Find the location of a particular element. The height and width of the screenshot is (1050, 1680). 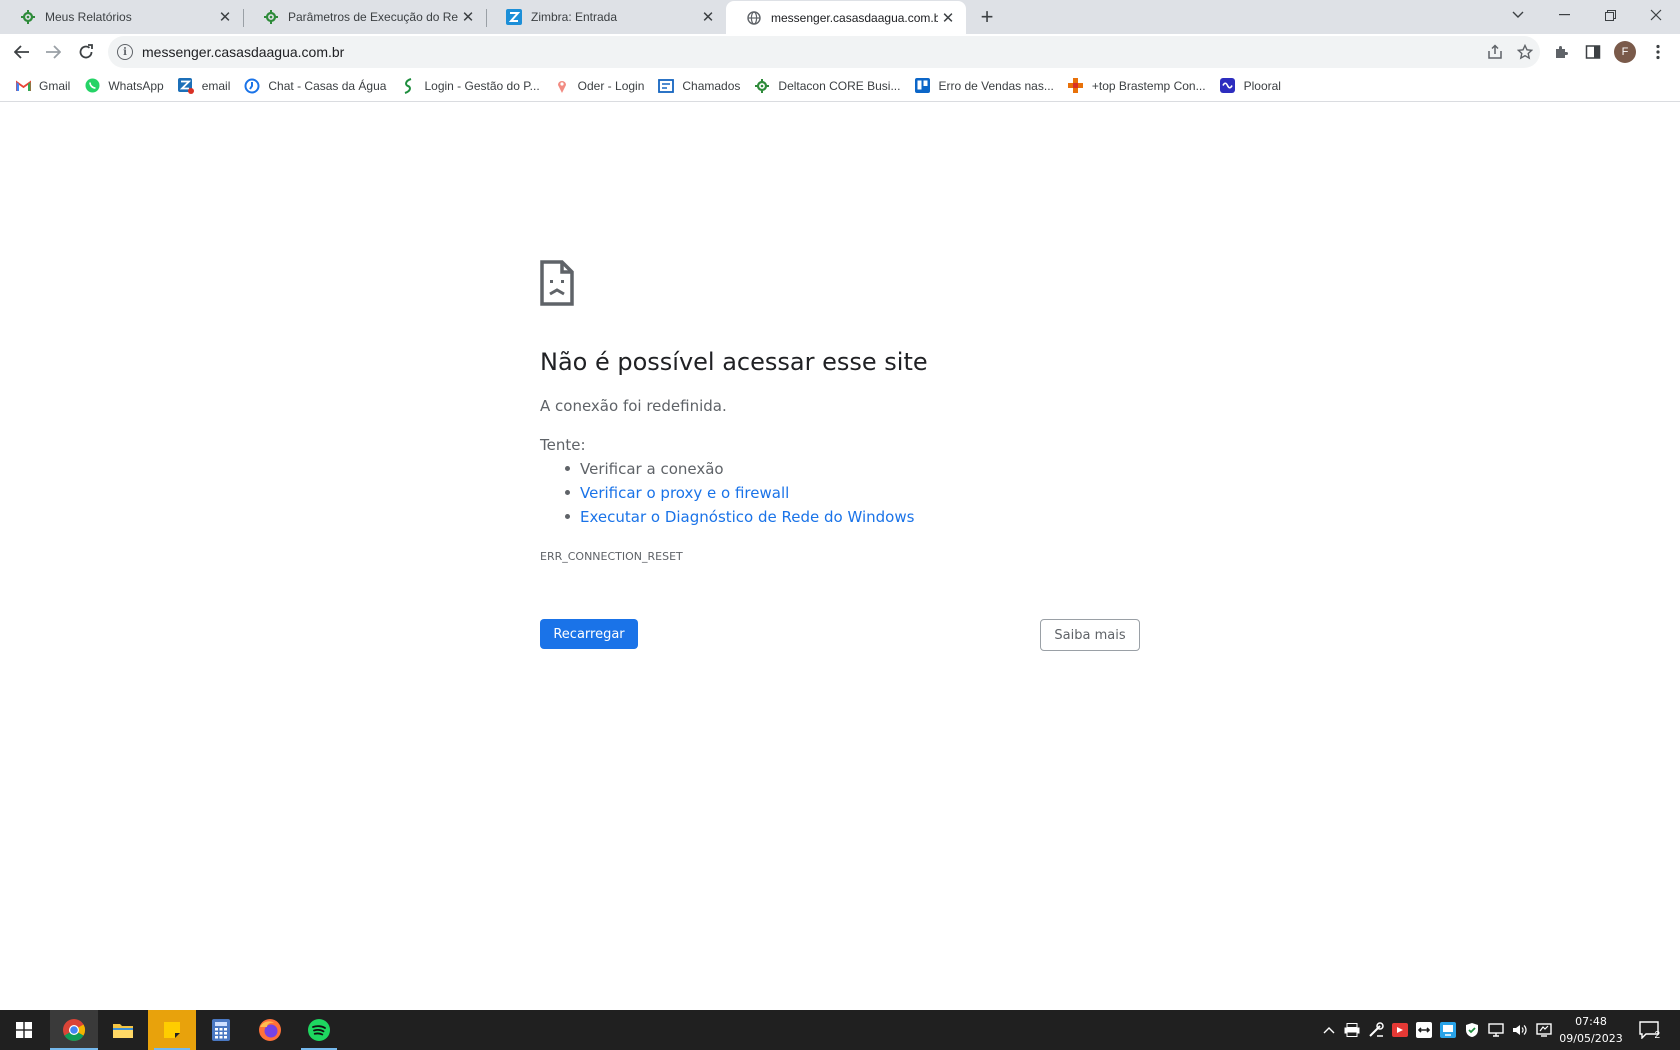

start-icon is located at coordinates (24, 1030).